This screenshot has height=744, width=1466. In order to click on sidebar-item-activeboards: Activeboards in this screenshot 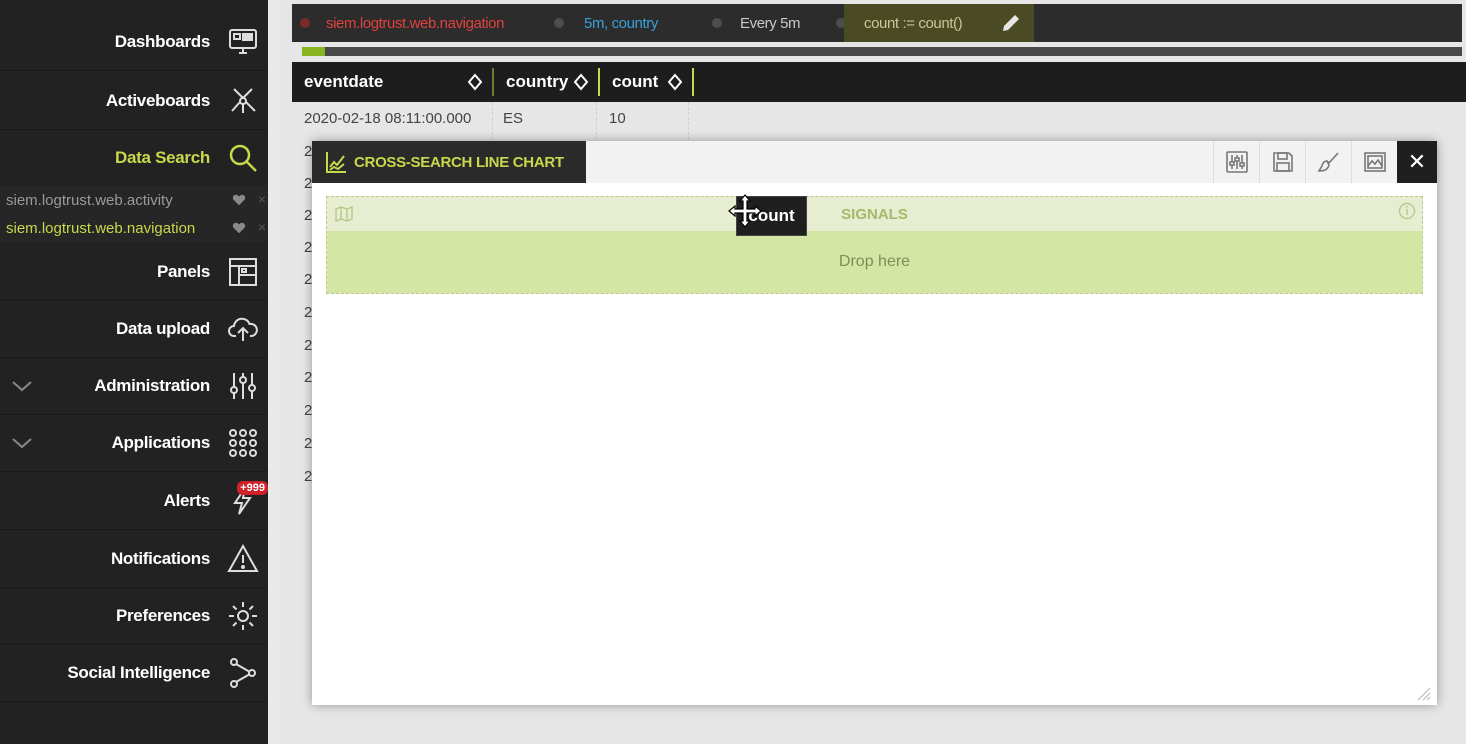, I will do `click(134, 101)`.